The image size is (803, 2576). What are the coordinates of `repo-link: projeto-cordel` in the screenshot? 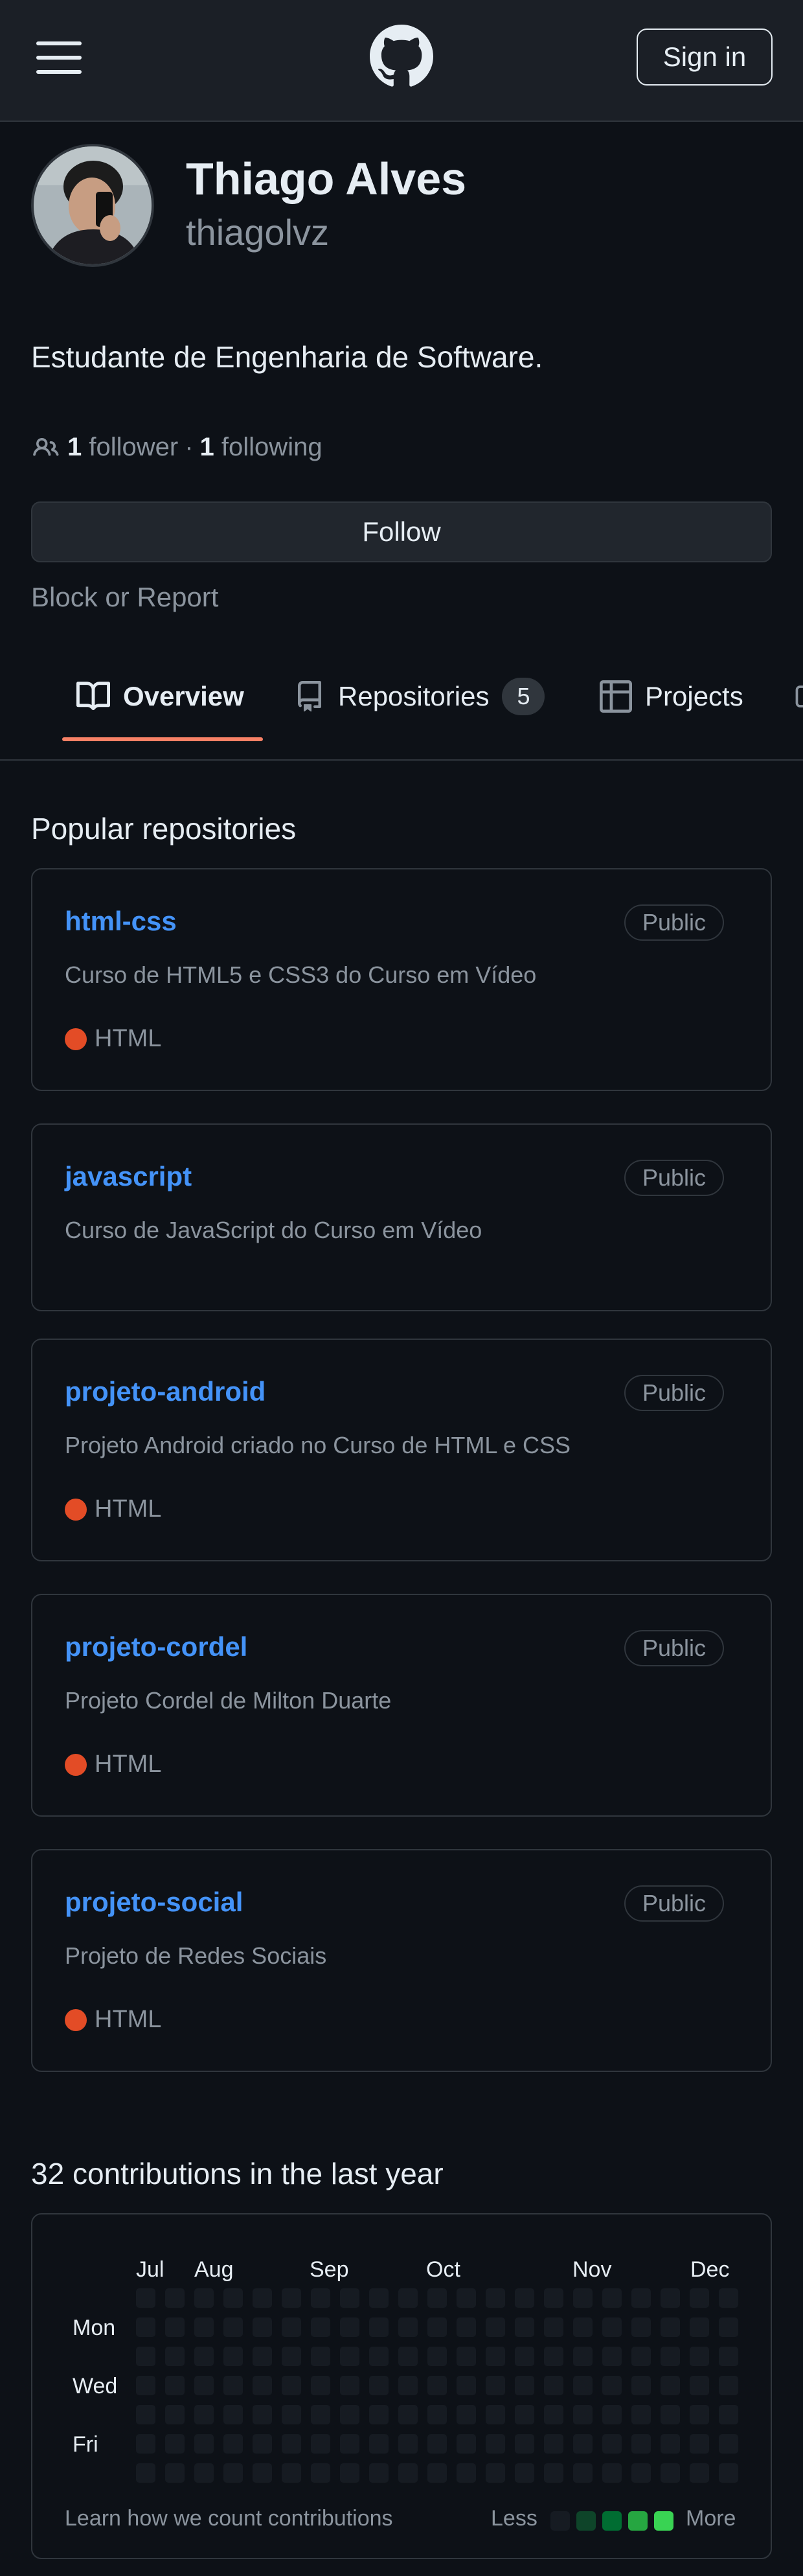 It's located at (156, 1646).